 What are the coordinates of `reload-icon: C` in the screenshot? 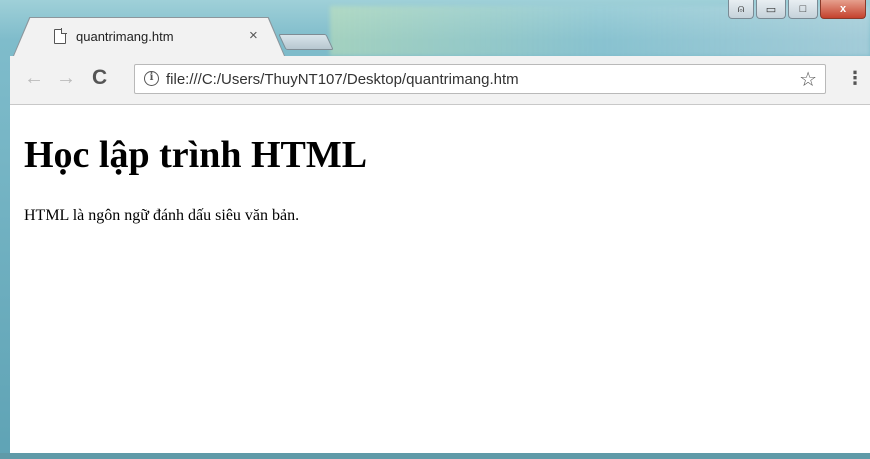 It's located at (99, 77).